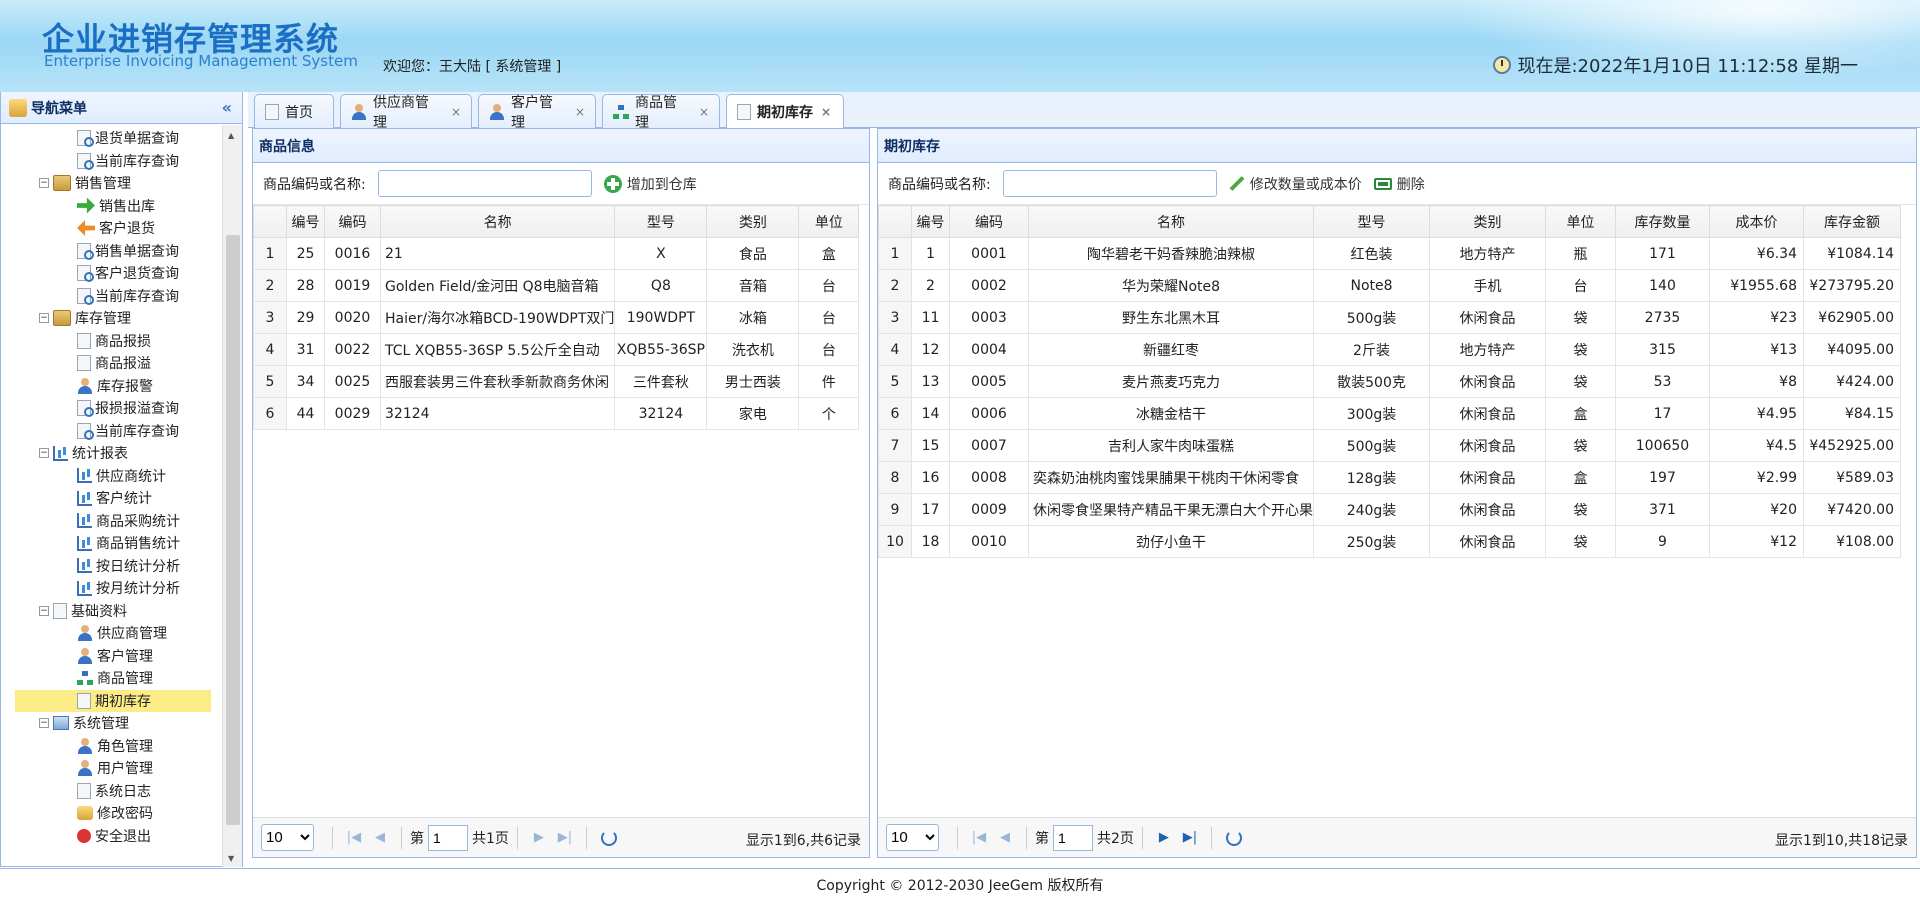 Image resolution: width=1920 pixels, height=902 pixels. I want to click on nav-item: 退货单据查询, so click(128, 138).